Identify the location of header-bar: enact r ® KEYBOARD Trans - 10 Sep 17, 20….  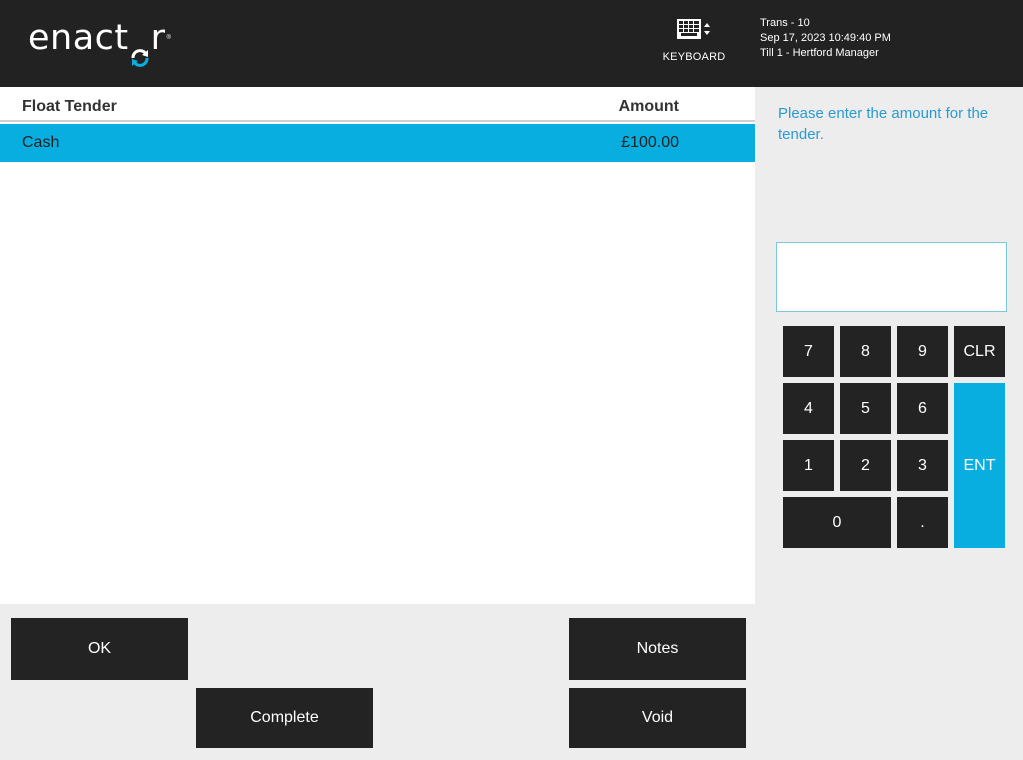
(511, 43).